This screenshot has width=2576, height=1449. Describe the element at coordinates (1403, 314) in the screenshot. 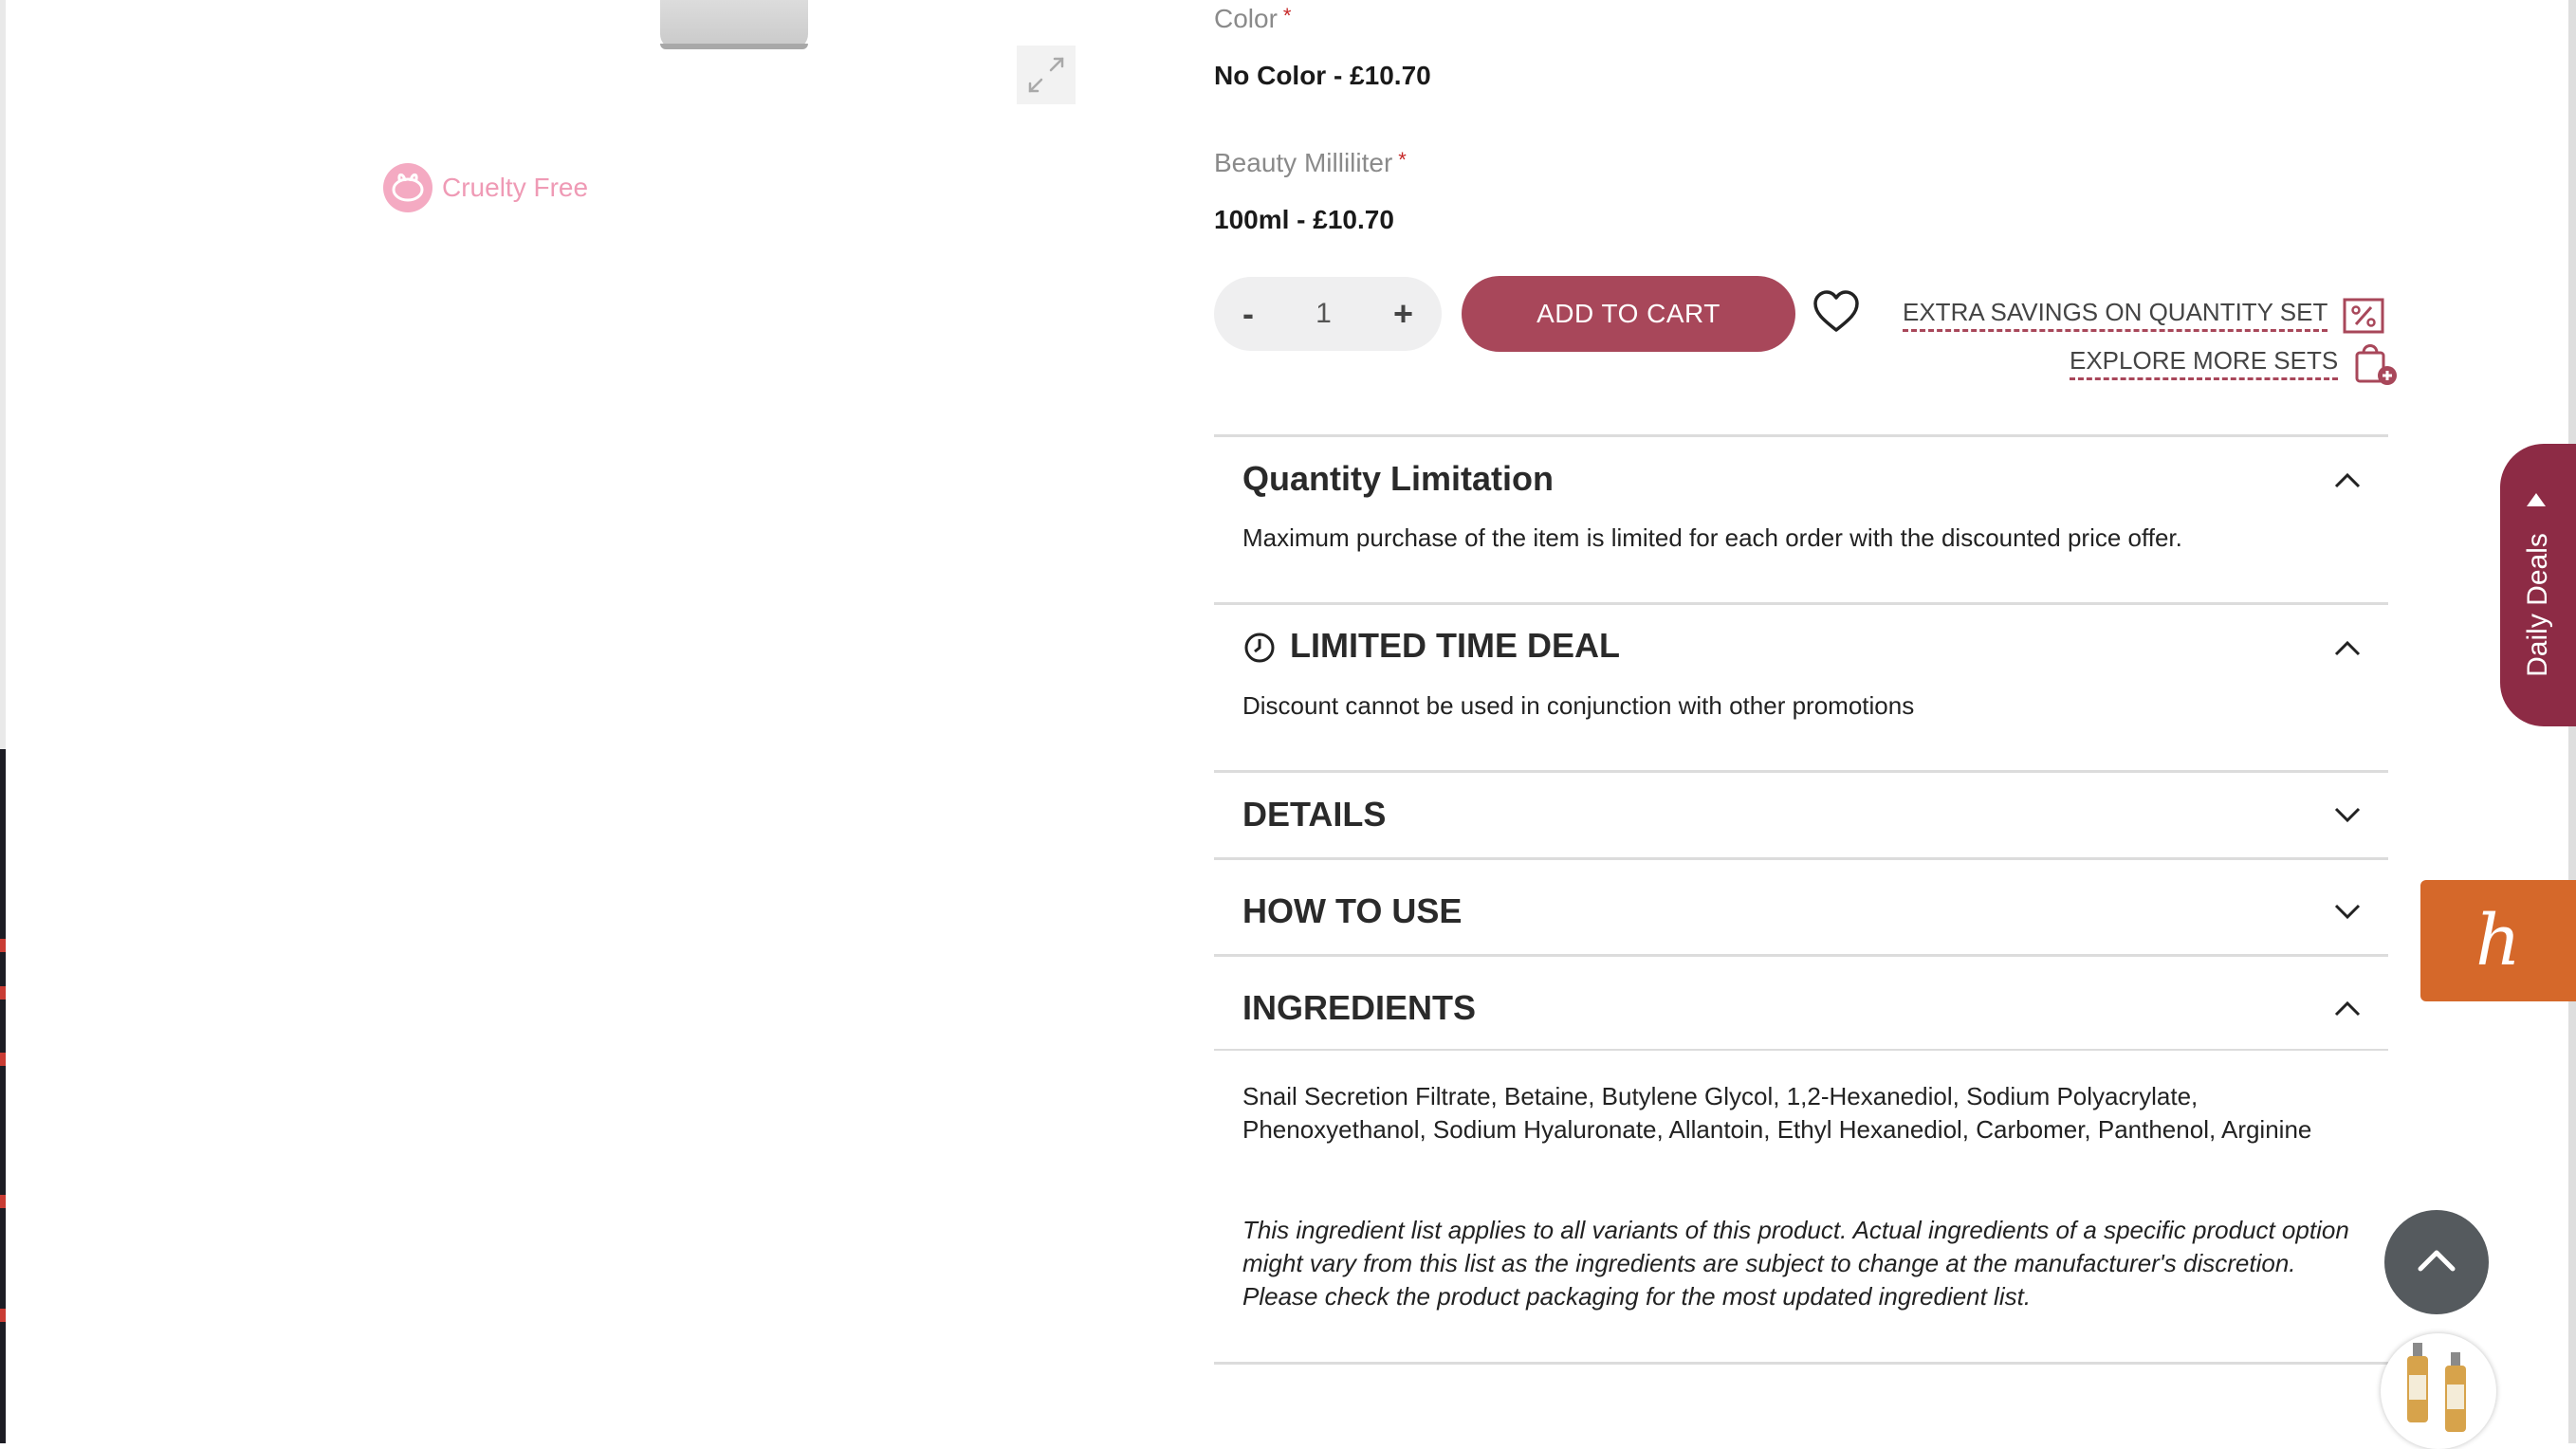

I see `qty-increase-button: +` at that location.